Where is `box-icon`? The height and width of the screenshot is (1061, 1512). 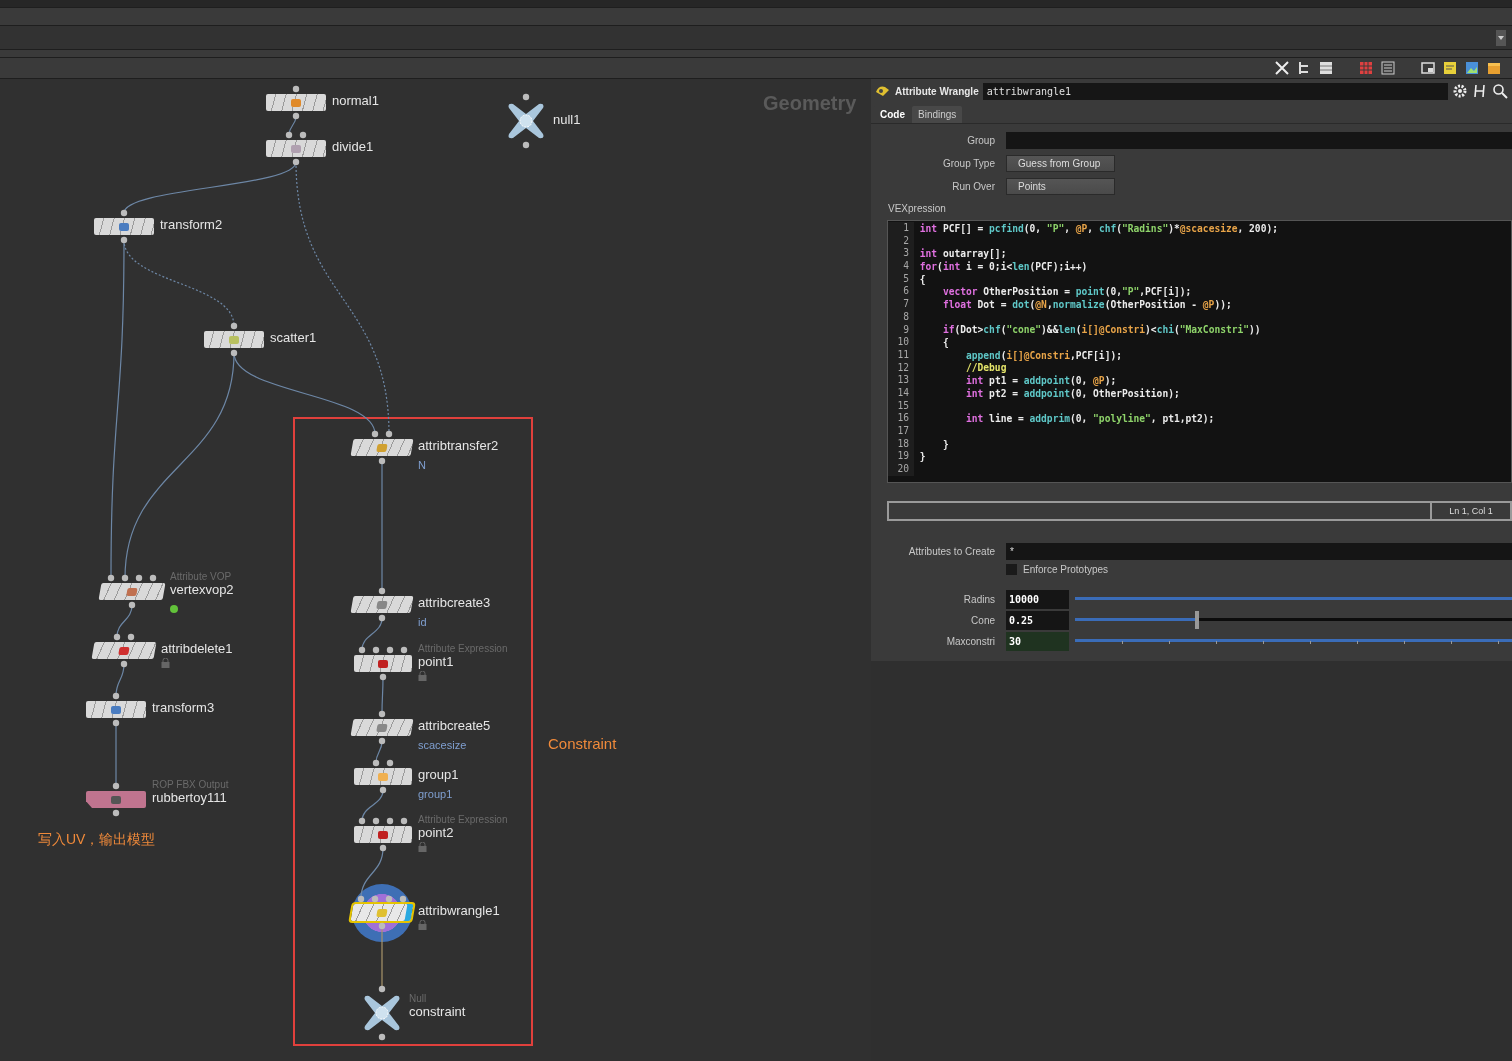 box-icon is located at coordinates (1494, 68).